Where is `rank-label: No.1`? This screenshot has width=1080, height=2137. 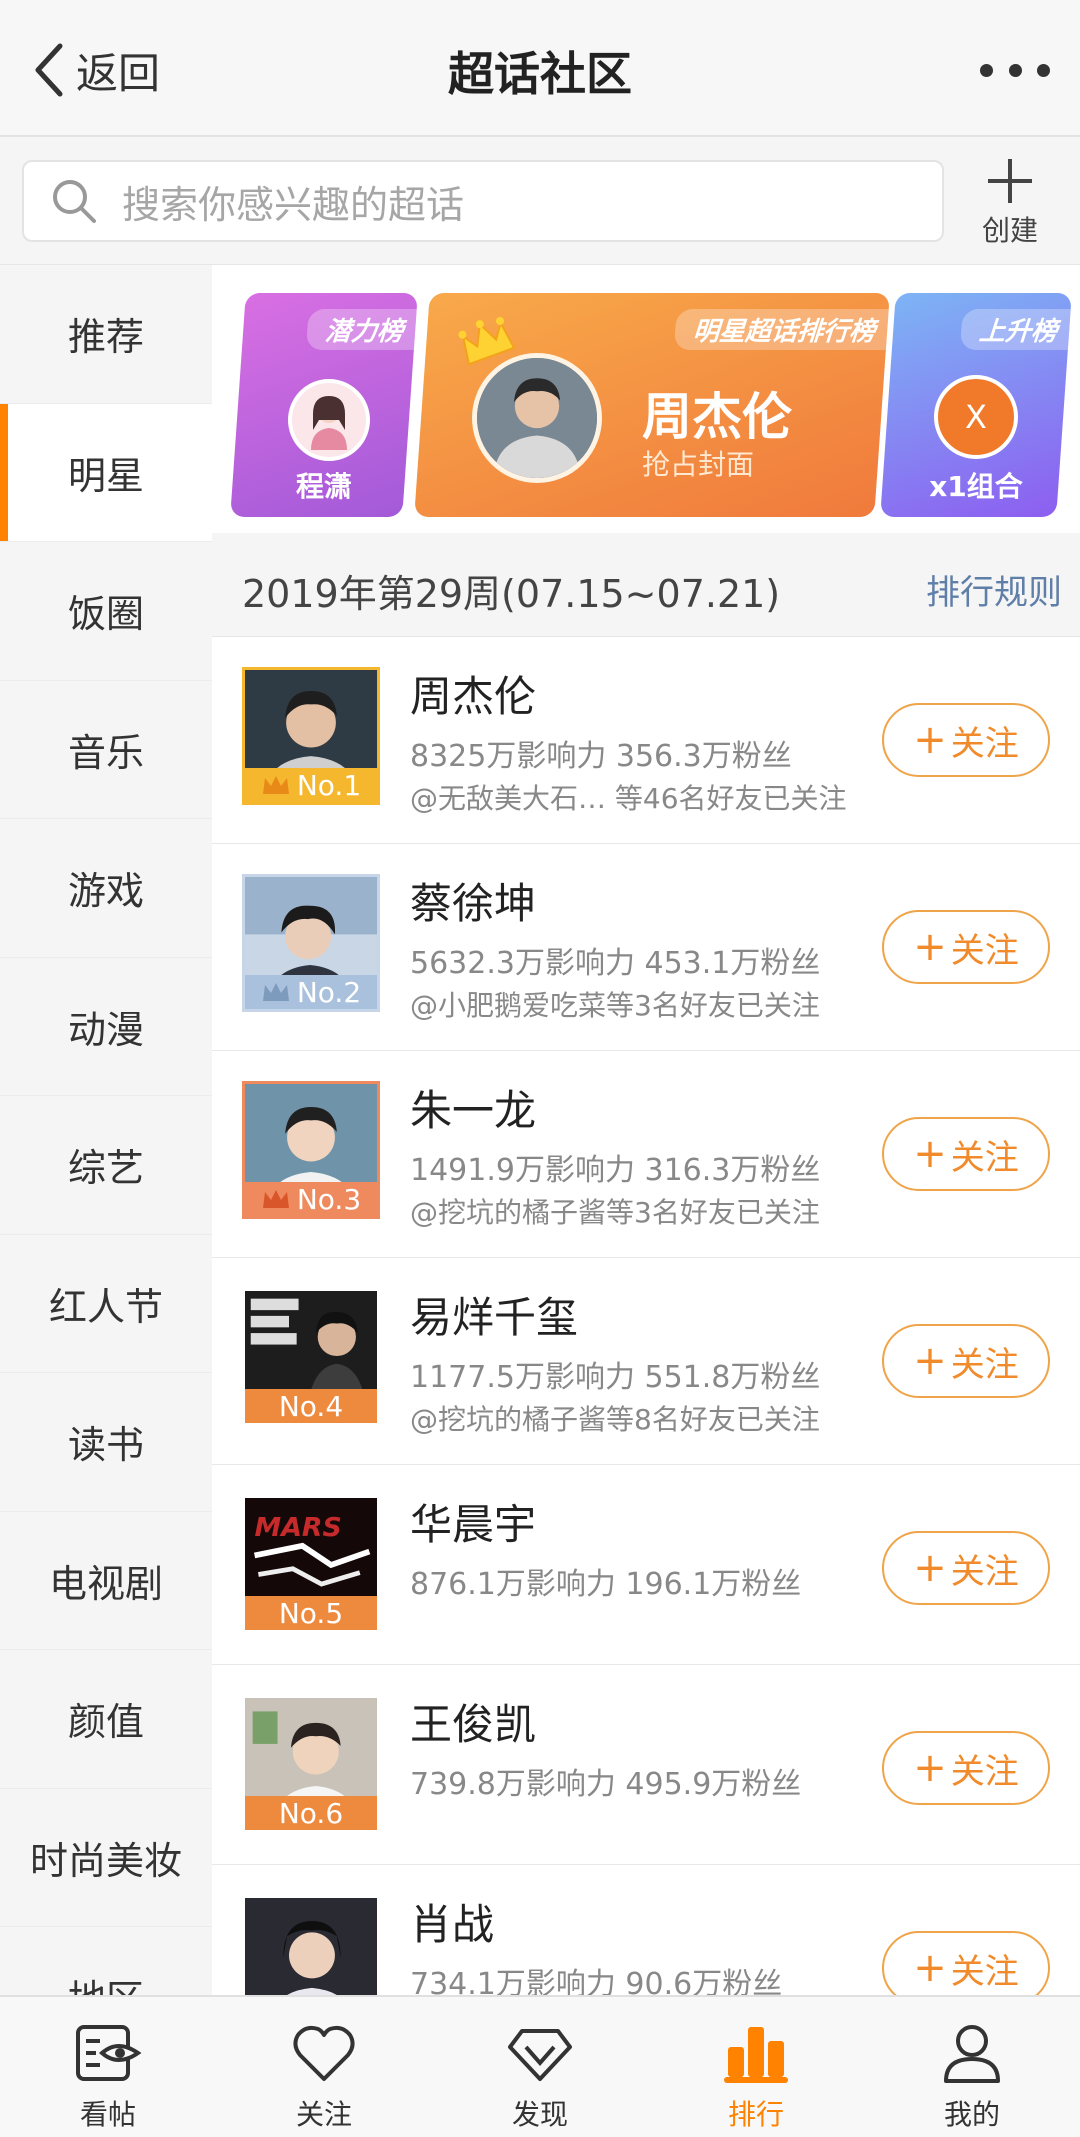 rank-label: No.1 is located at coordinates (329, 785).